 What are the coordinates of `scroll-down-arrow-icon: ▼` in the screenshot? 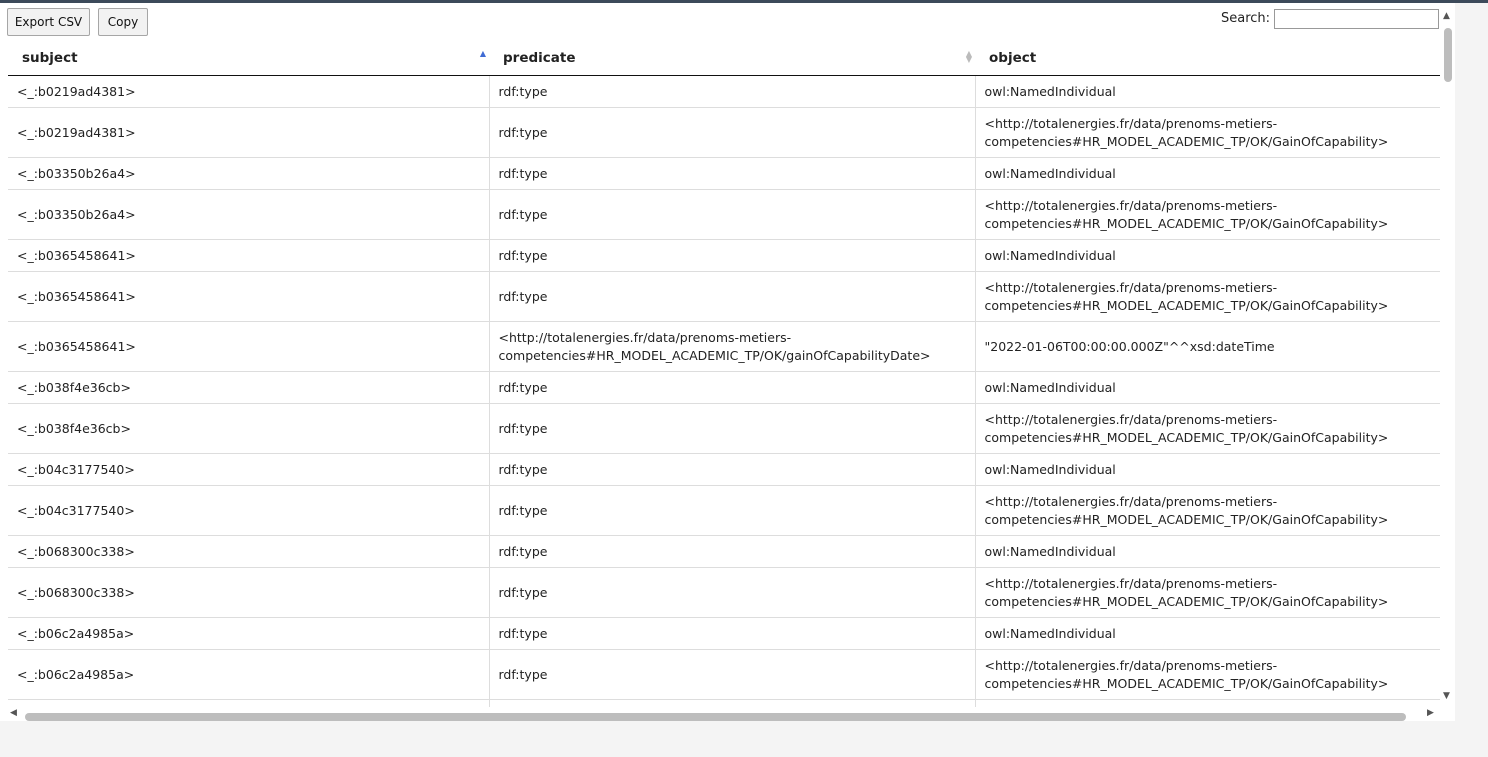 It's located at (1446, 696).